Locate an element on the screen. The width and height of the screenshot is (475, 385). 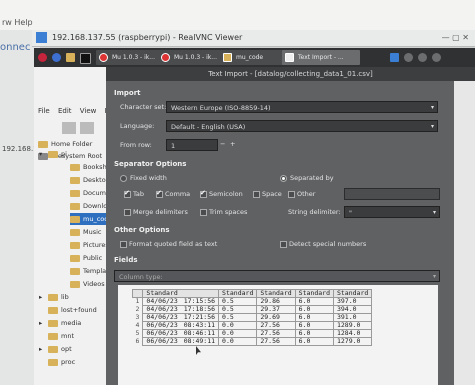
merge-delimiters-checkbox is located at coordinates (127, 212).